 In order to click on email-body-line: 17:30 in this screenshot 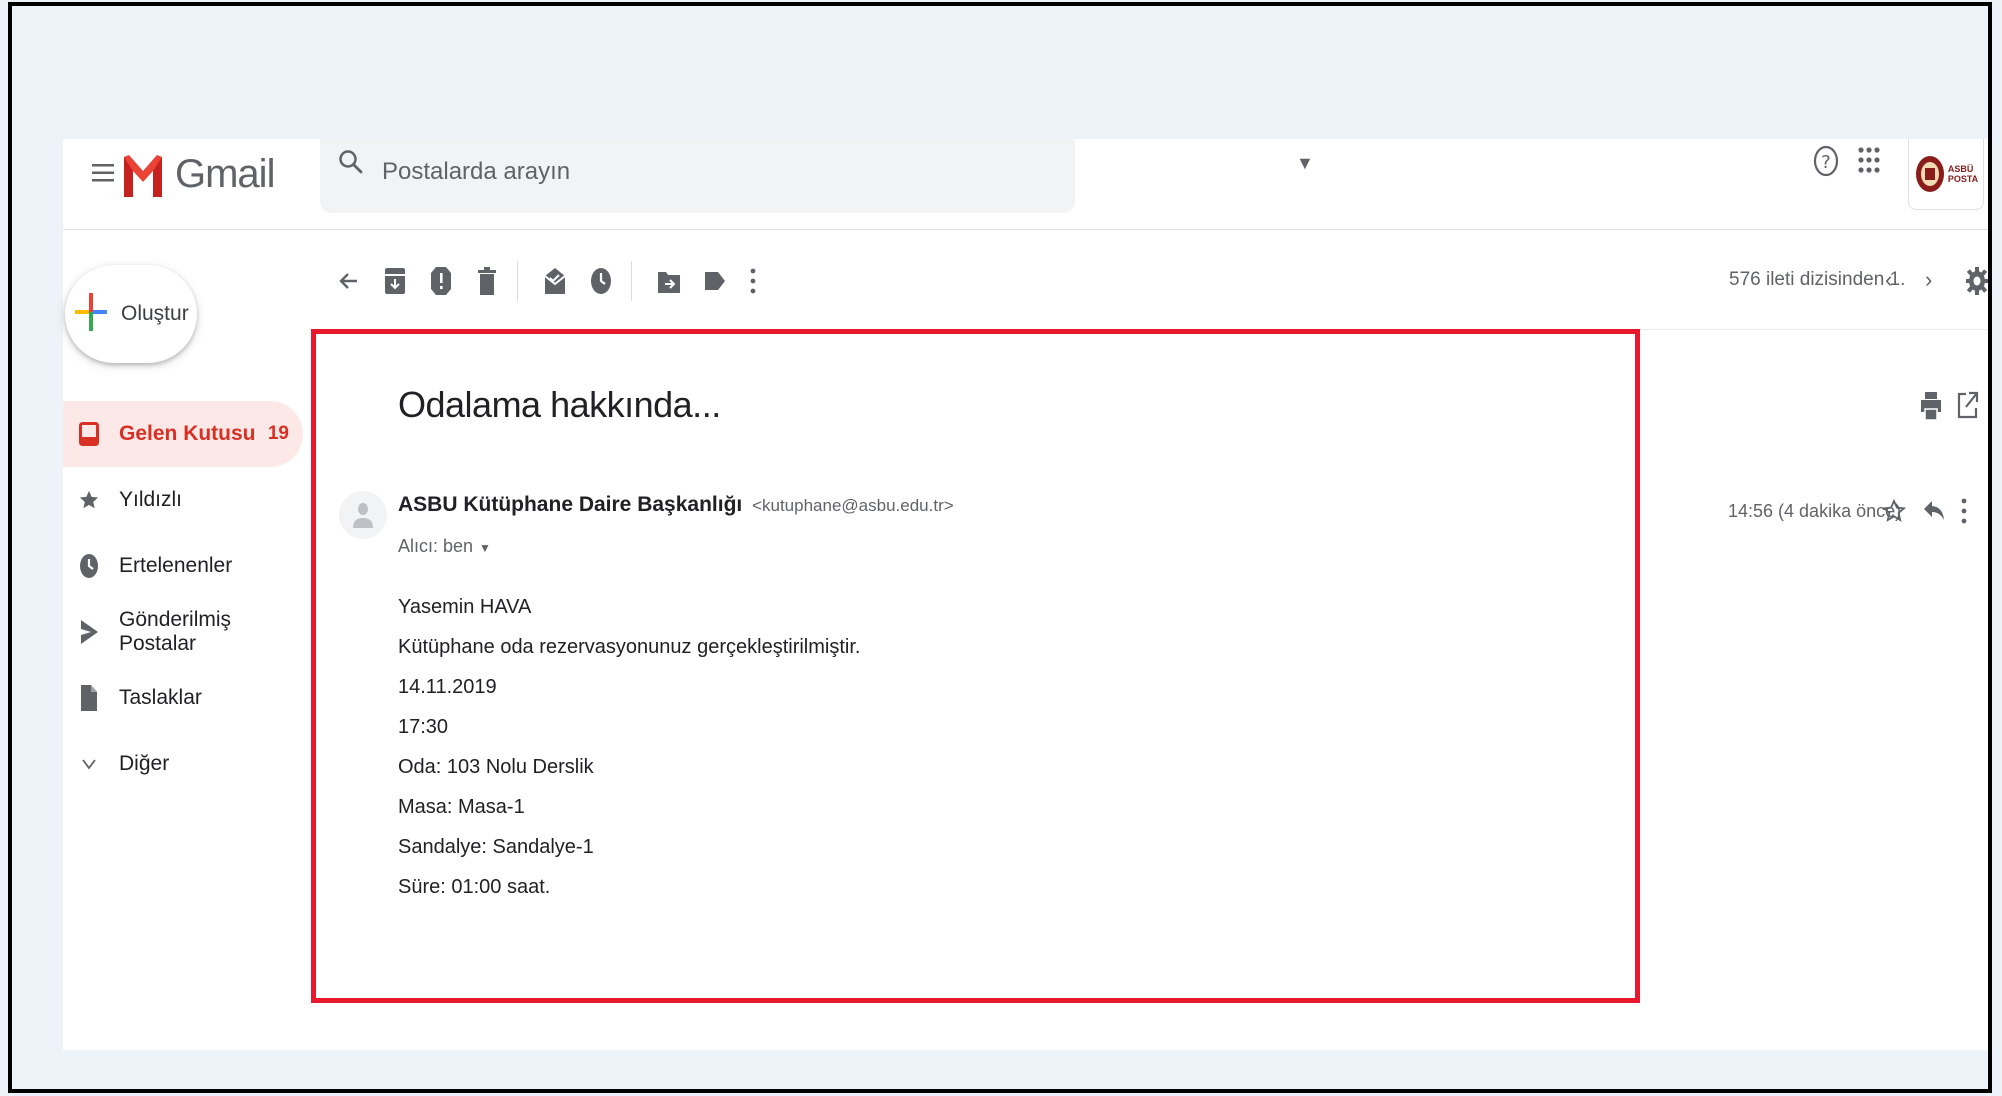, I will do `click(423, 727)`.